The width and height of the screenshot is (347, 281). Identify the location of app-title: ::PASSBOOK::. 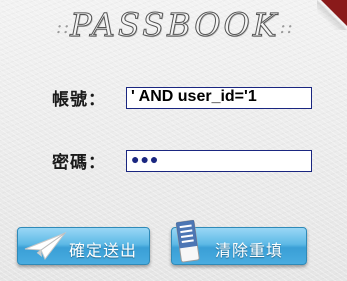
(175, 25).